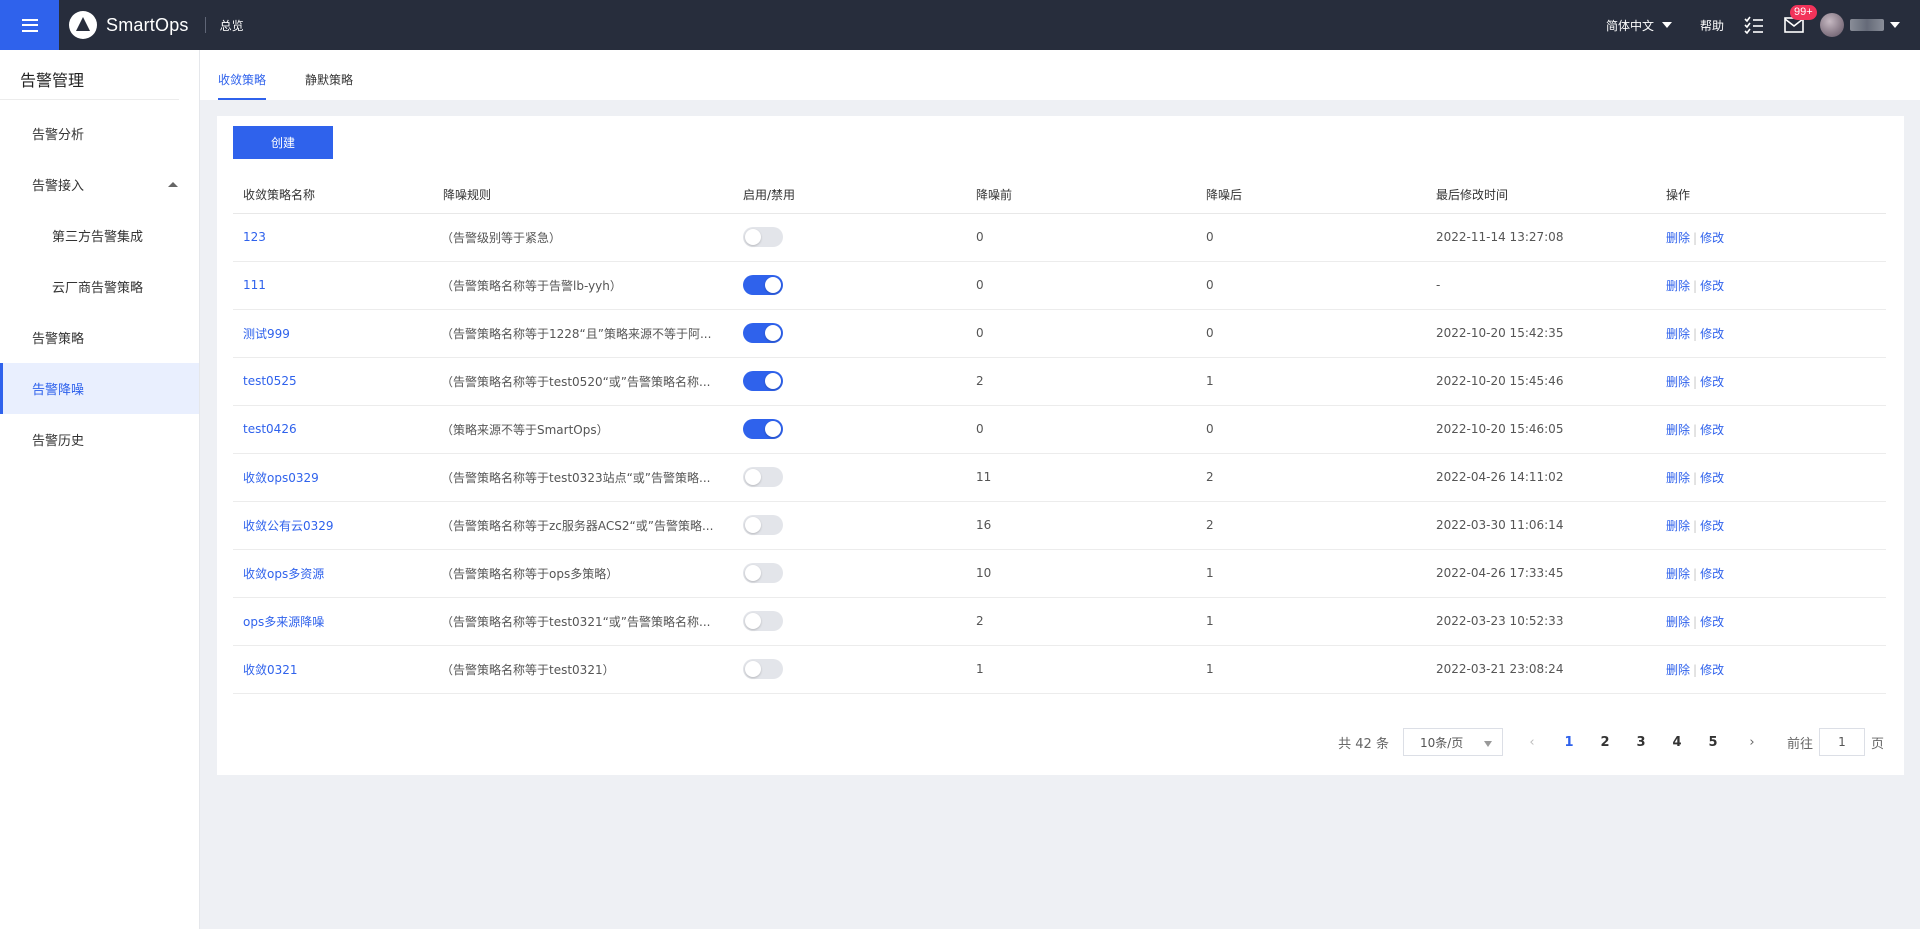 This screenshot has width=1920, height=929. Describe the element at coordinates (1311, 621) in the screenshot. I see `cell-after: 1` at that location.